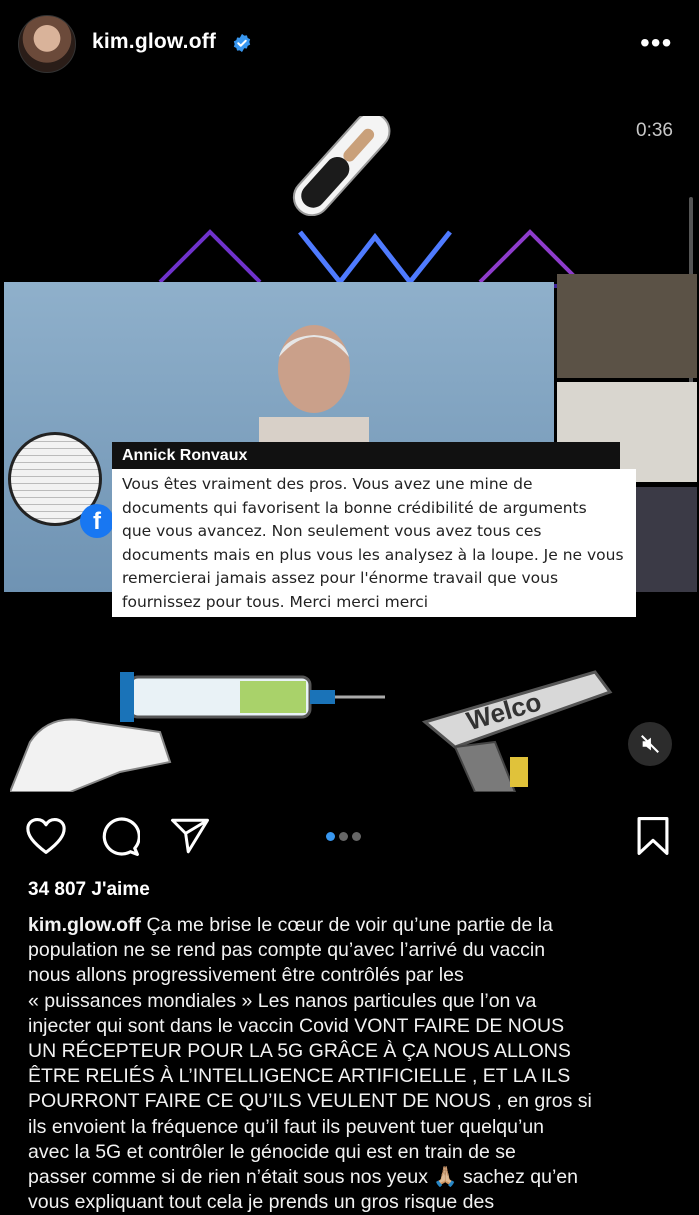 This screenshot has height=1215, width=699. What do you see at coordinates (97, 521) in the screenshot?
I see `facebook-icon: f` at bounding box center [97, 521].